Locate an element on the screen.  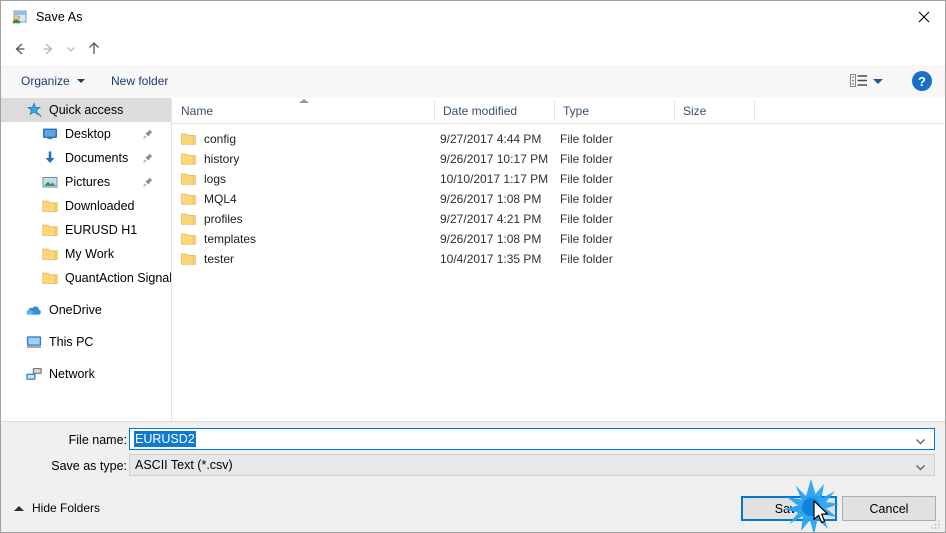
column-divider is located at coordinates (754, 110).